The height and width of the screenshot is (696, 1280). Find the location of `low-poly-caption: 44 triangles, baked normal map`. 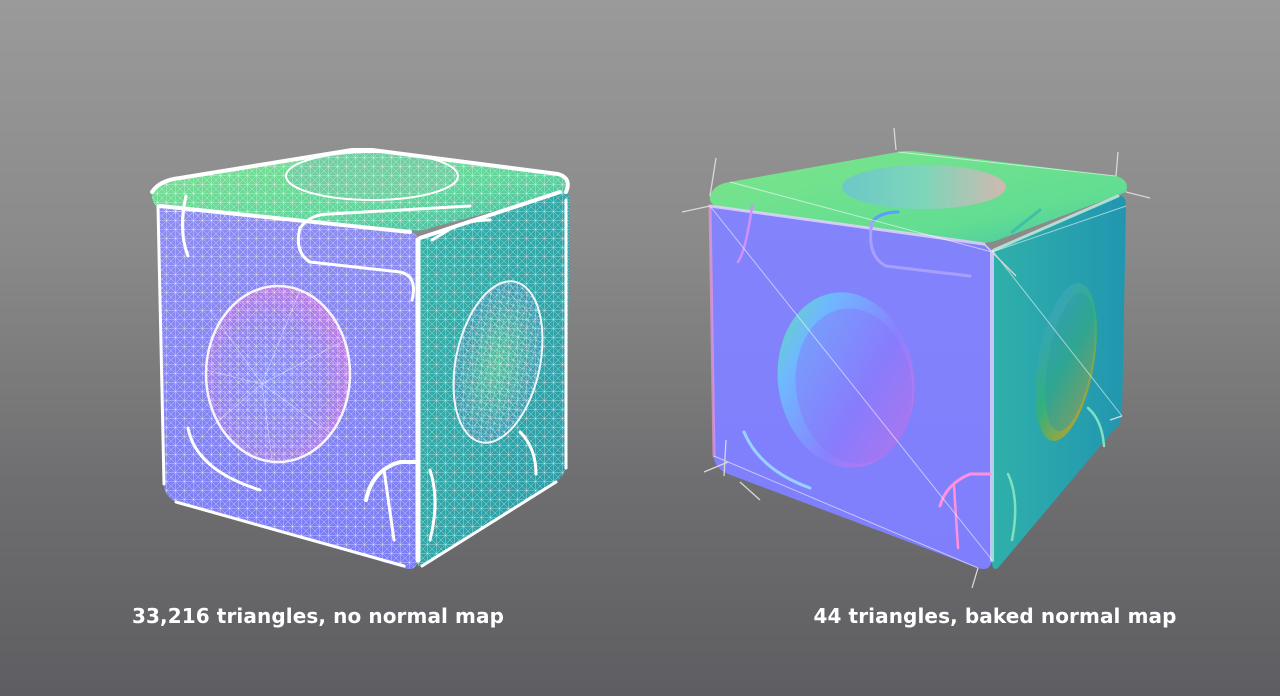

low-poly-caption: 44 triangles, baked normal map is located at coordinates (995, 616).